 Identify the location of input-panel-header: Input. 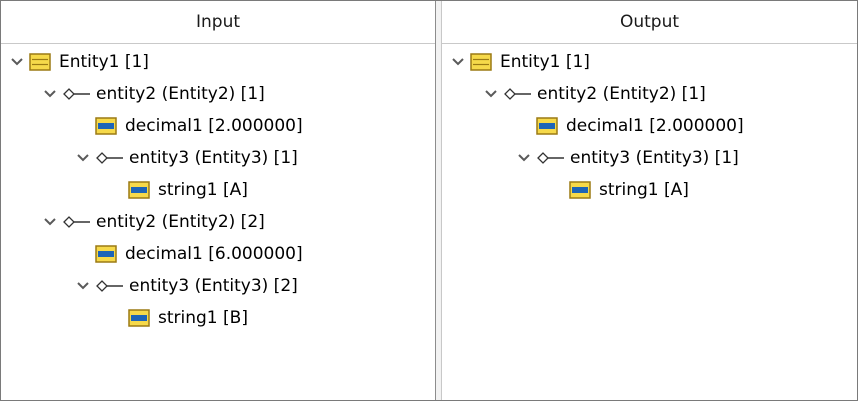
(218, 22).